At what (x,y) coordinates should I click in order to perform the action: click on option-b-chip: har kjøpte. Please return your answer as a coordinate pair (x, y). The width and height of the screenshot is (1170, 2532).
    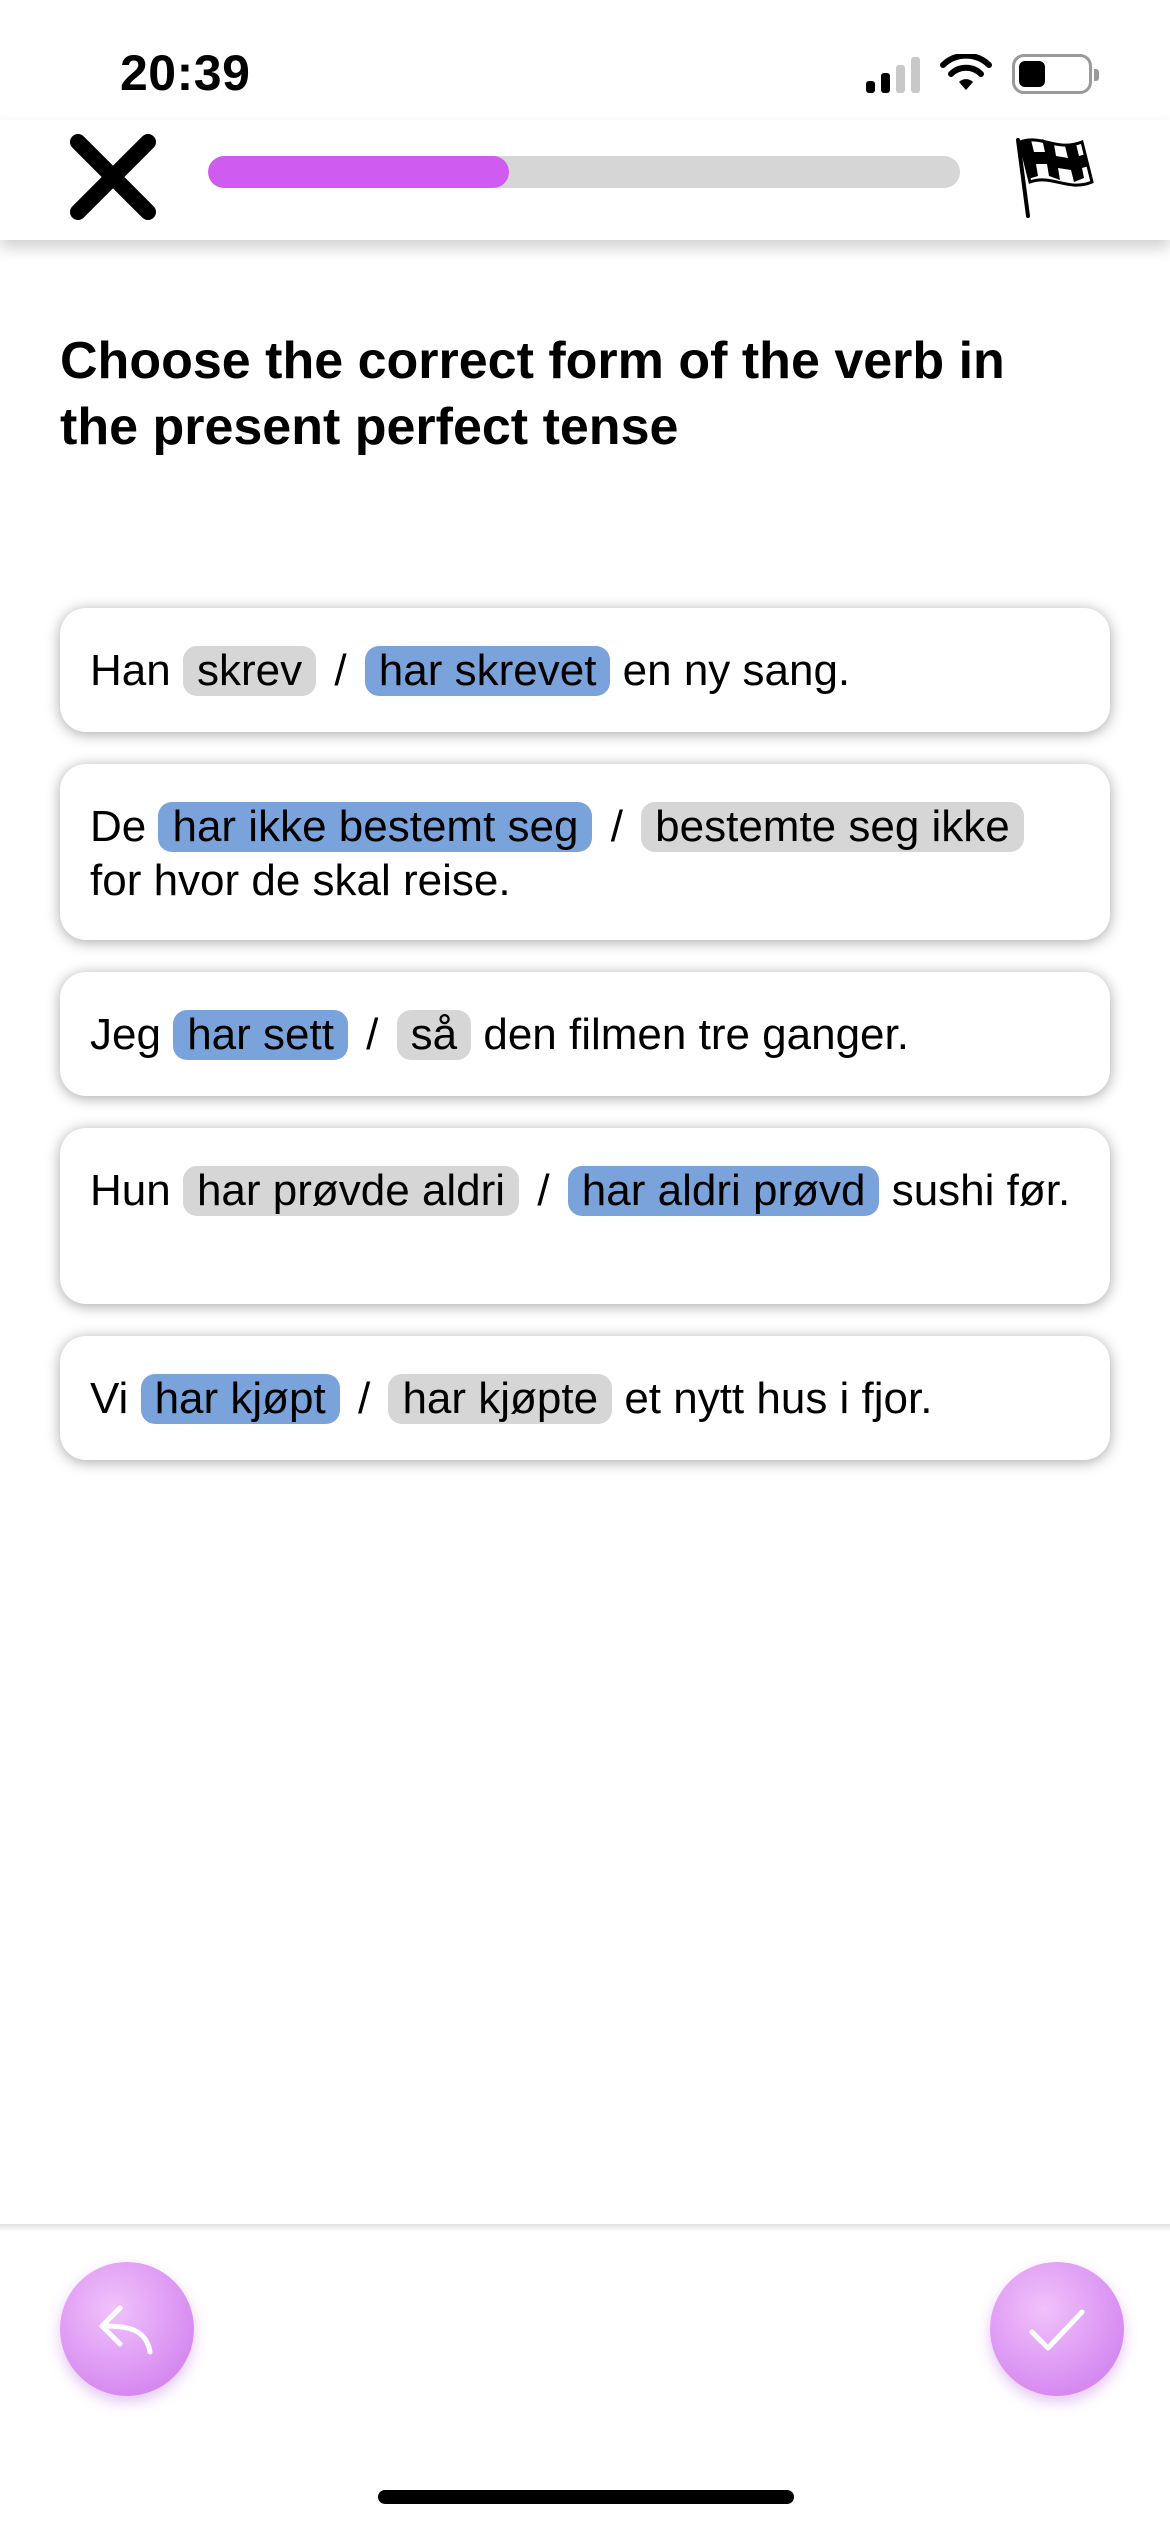
    Looking at the image, I should click on (500, 1399).